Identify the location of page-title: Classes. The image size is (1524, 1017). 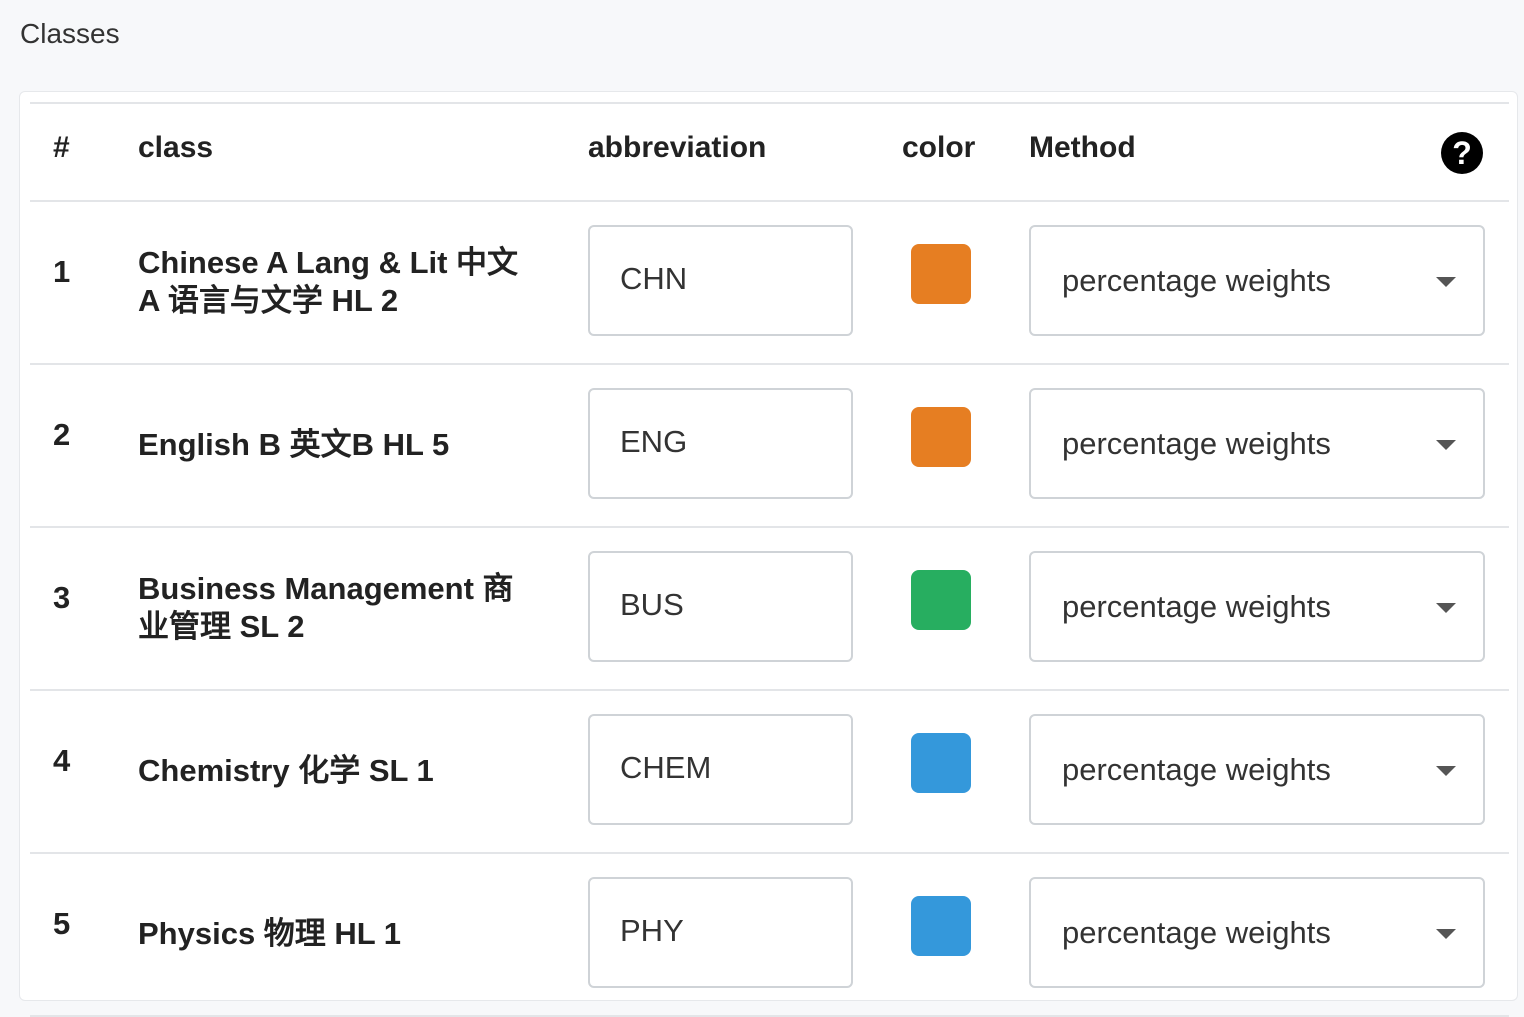
(70, 33).